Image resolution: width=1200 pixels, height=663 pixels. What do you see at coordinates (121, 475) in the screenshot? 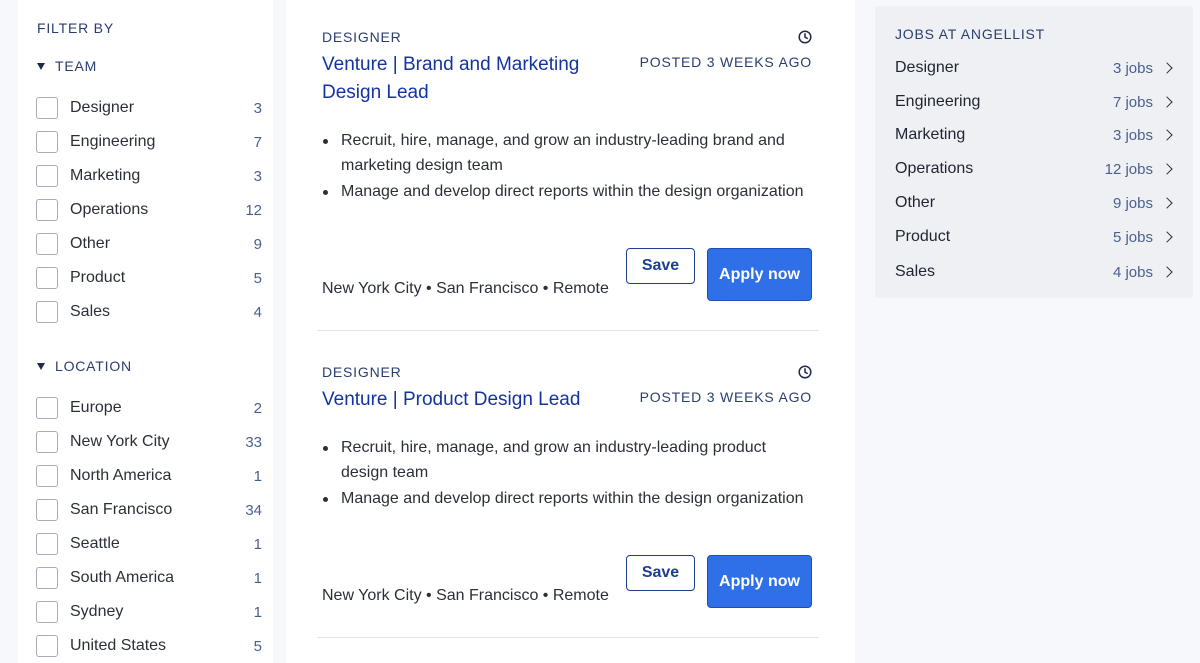
I see `filter-label: North America` at bounding box center [121, 475].